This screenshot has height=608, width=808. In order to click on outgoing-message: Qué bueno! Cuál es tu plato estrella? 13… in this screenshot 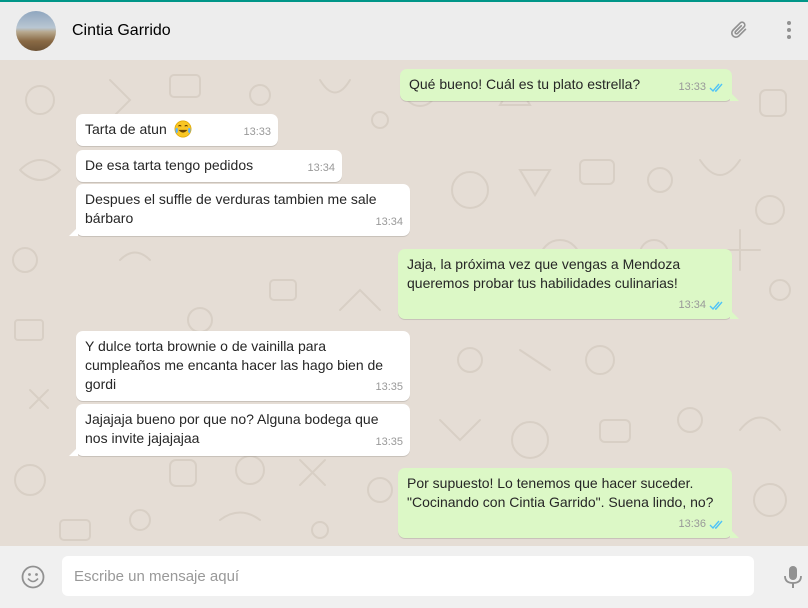, I will do `click(569, 85)`.